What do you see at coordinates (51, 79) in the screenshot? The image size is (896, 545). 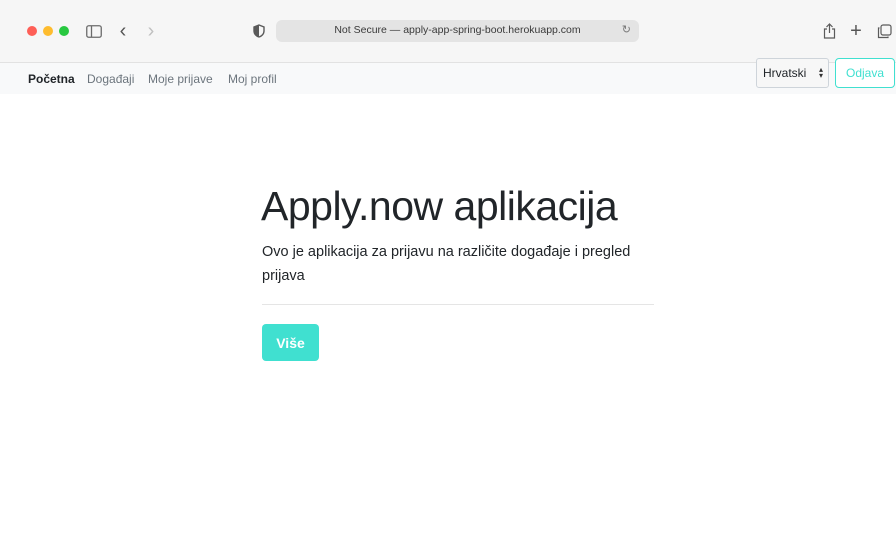 I see `nav-link-home: Početna` at bounding box center [51, 79].